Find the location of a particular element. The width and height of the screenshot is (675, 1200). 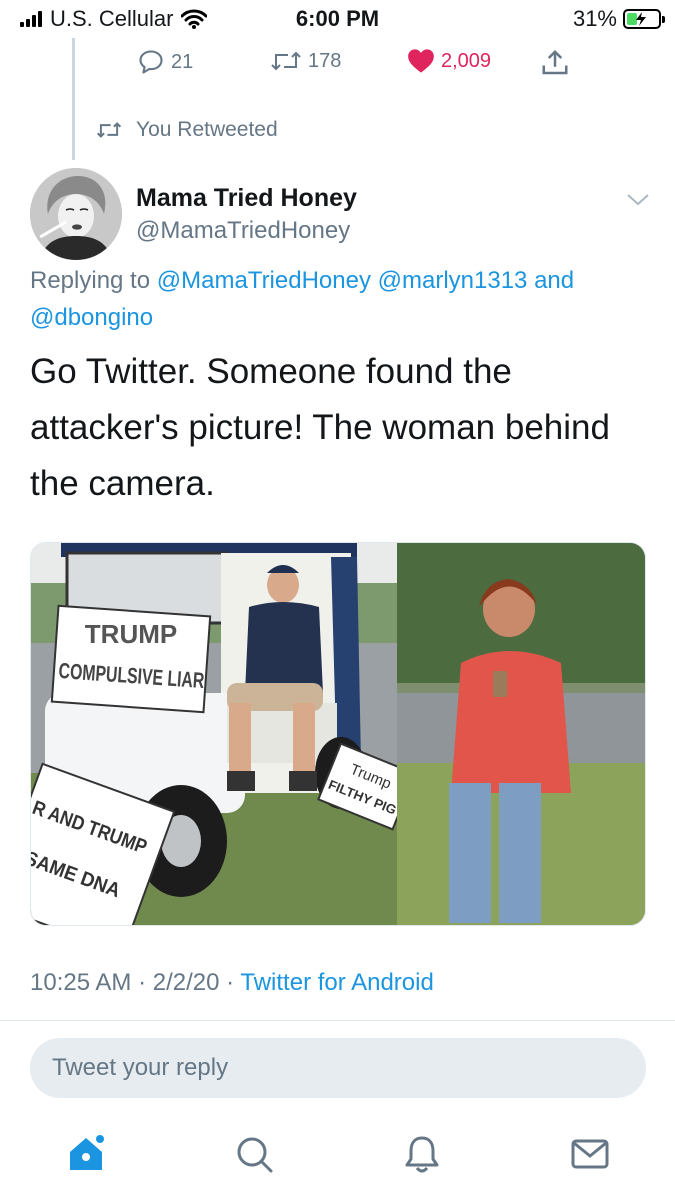

share-icon is located at coordinates (555, 62).